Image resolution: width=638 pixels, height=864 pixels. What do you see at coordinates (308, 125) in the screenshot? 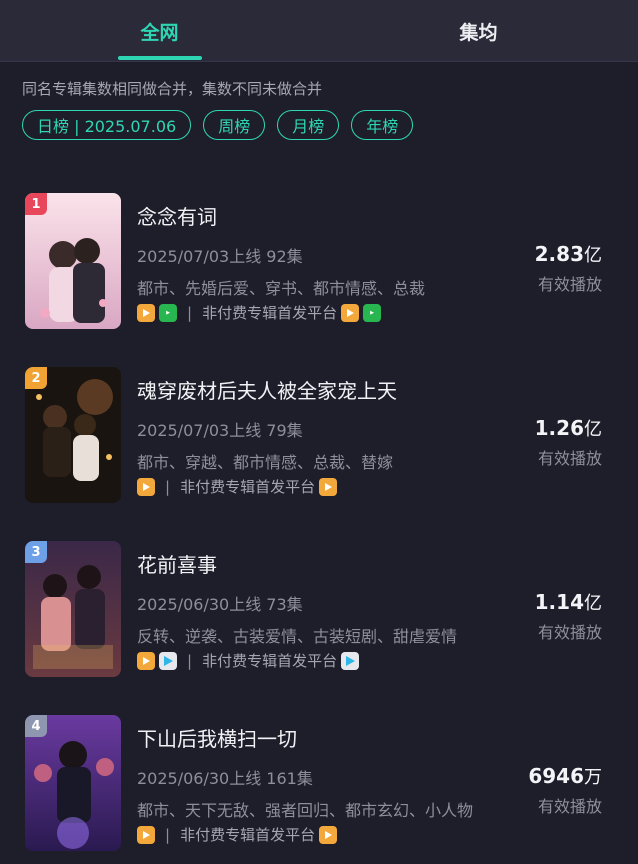
I see `filter-monthly-chip: 月榜` at bounding box center [308, 125].